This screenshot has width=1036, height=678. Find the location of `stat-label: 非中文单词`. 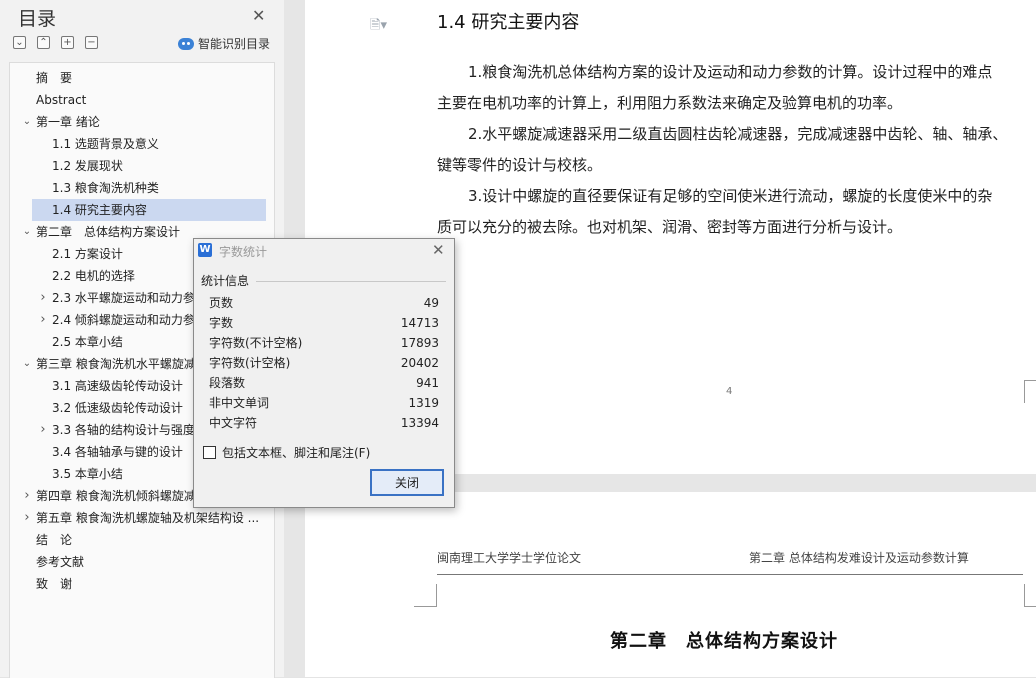

stat-label: 非中文单词 is located at coordinates (239, 403).